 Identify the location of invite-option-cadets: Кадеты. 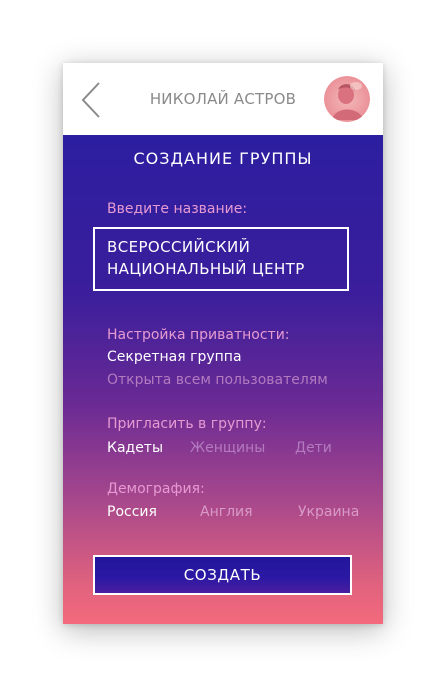
(135, 448).